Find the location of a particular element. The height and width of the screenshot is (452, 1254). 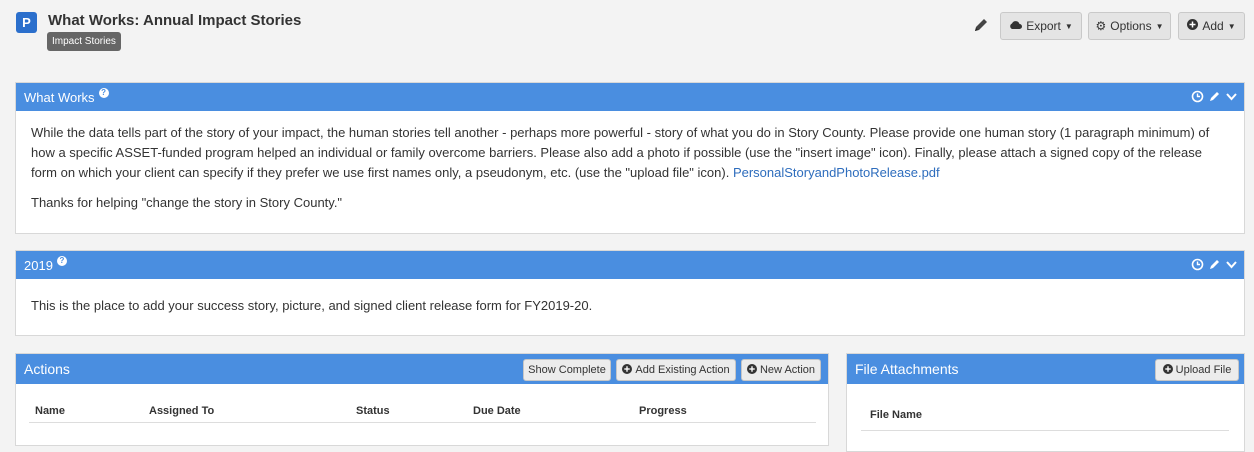

new-action-label: New Action is located at coordinates (787, 370).